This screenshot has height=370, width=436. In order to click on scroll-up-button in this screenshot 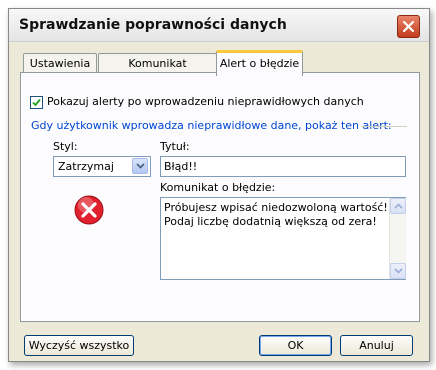, I will do `click(398, 206)`.